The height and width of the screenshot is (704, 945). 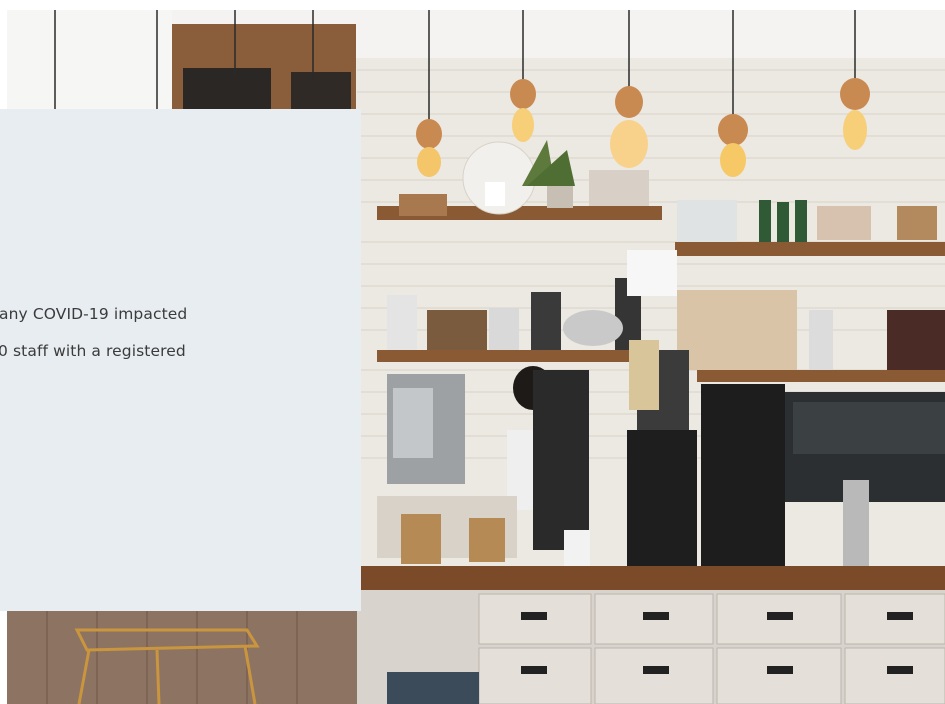 What do you see at coordinates (93, 351) in the screenshot?
I see `info-text-line: 0 staff with a registered` at bounding box center [93, 351].